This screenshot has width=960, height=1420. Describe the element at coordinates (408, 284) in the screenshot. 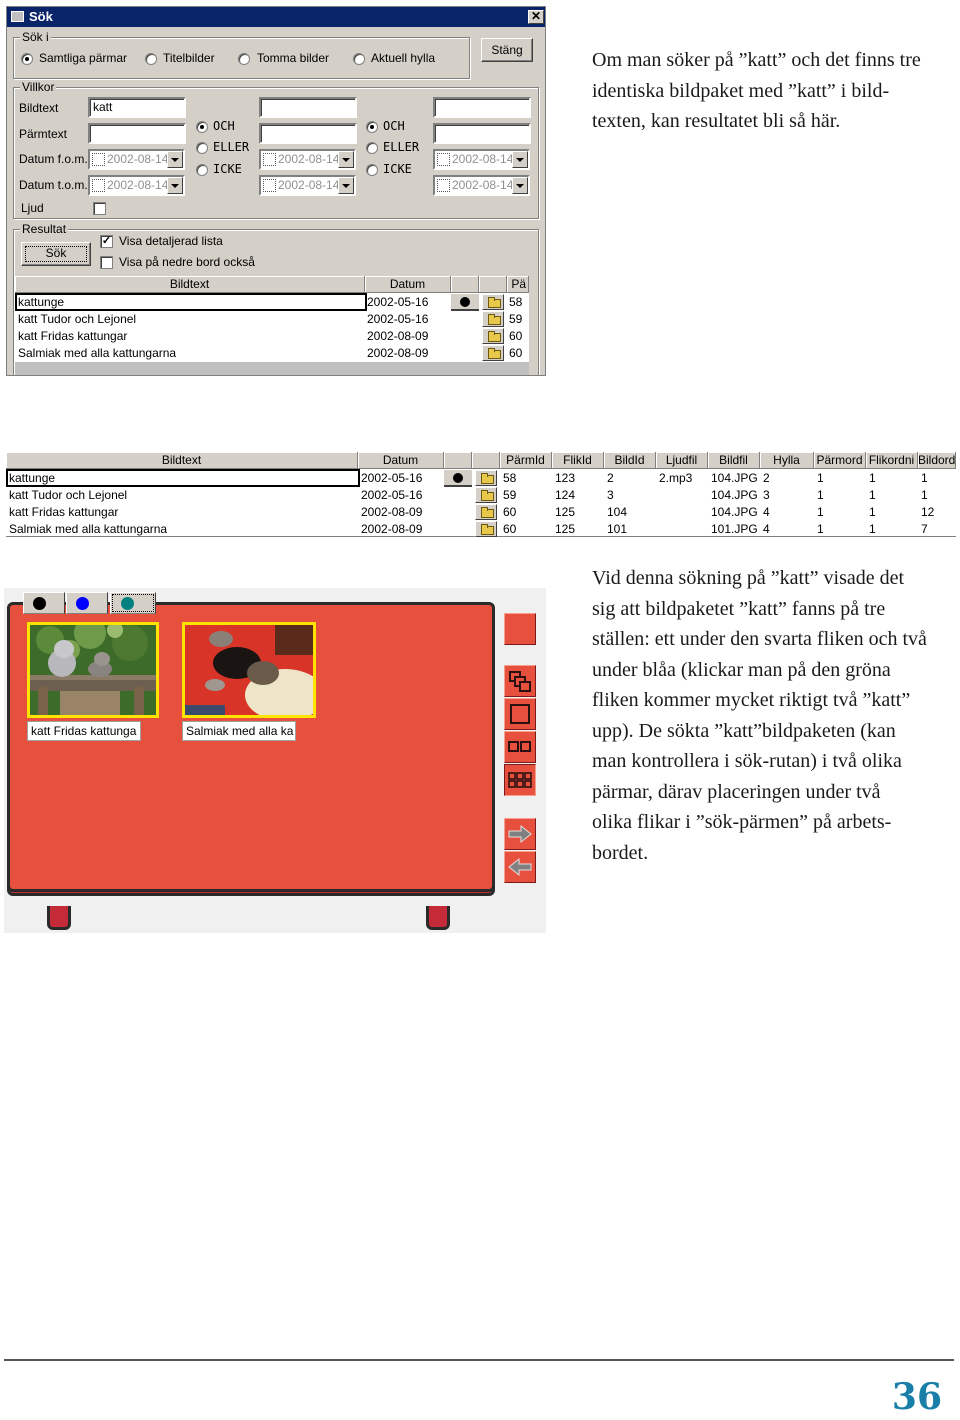

I see `col-header-datum: Datum` at that location.